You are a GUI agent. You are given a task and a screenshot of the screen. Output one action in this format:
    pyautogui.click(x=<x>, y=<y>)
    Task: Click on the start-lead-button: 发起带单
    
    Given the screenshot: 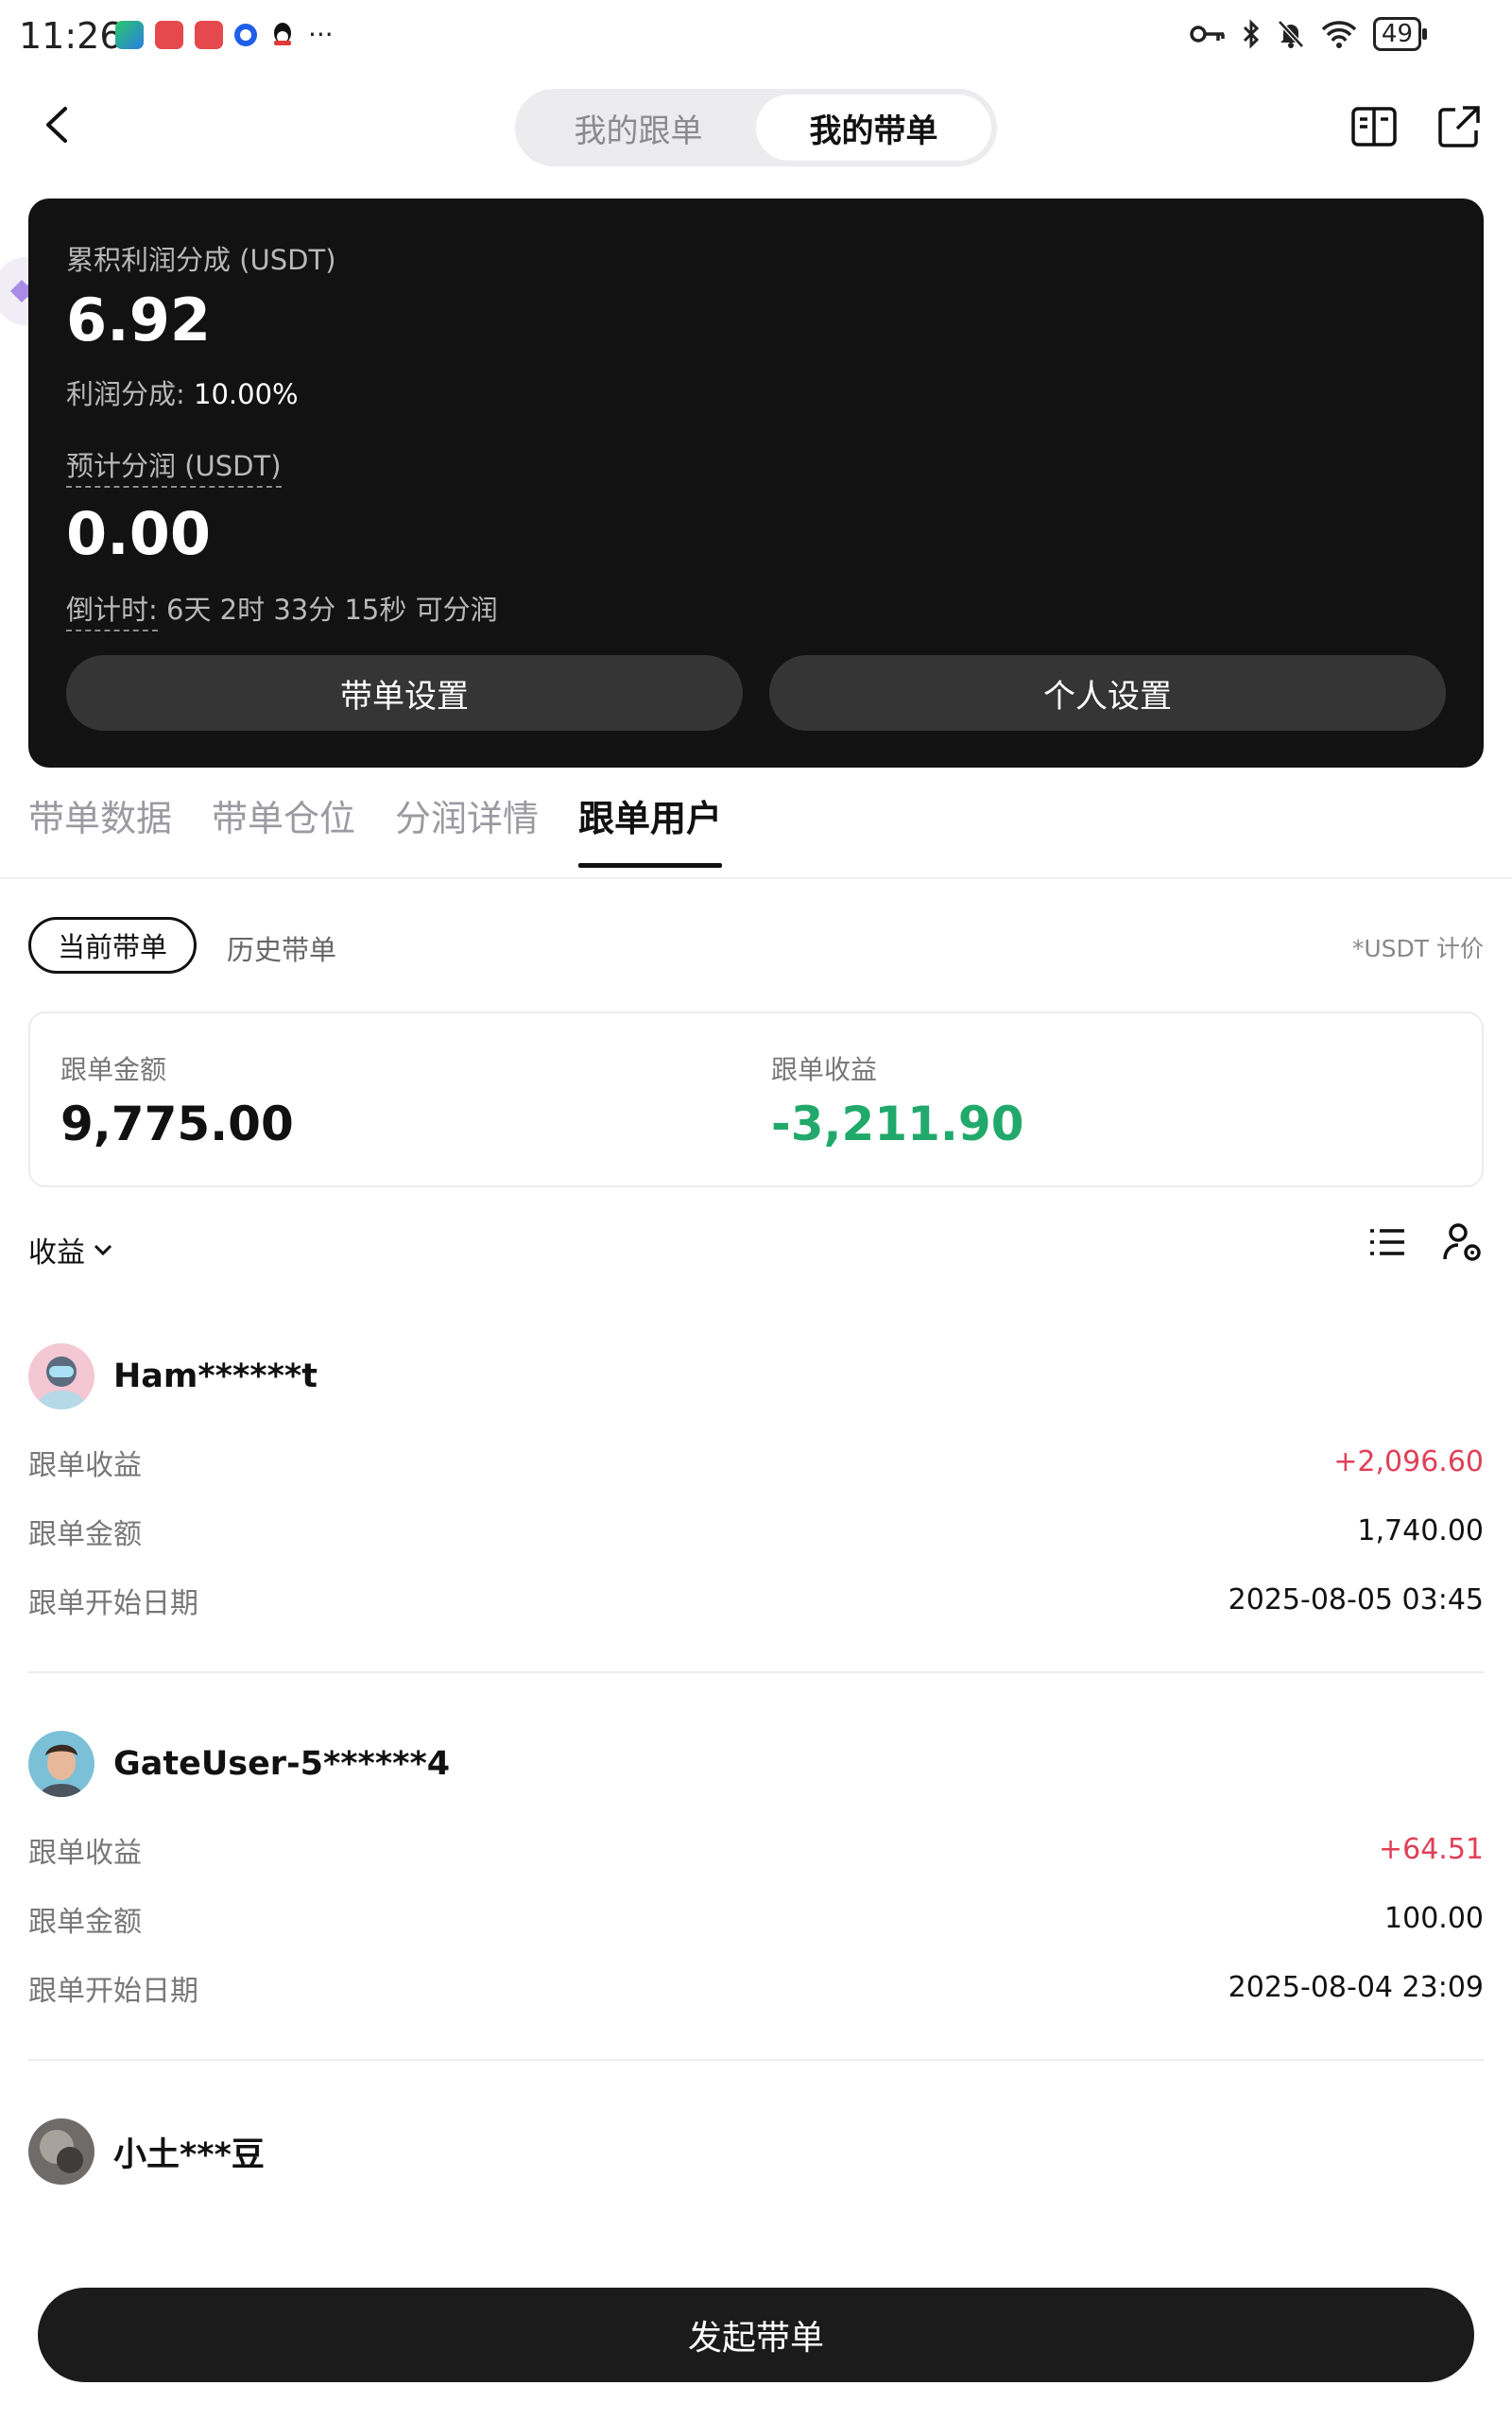 What is the action you would take?
    pyautogui.click(x=756, y=2335)
    